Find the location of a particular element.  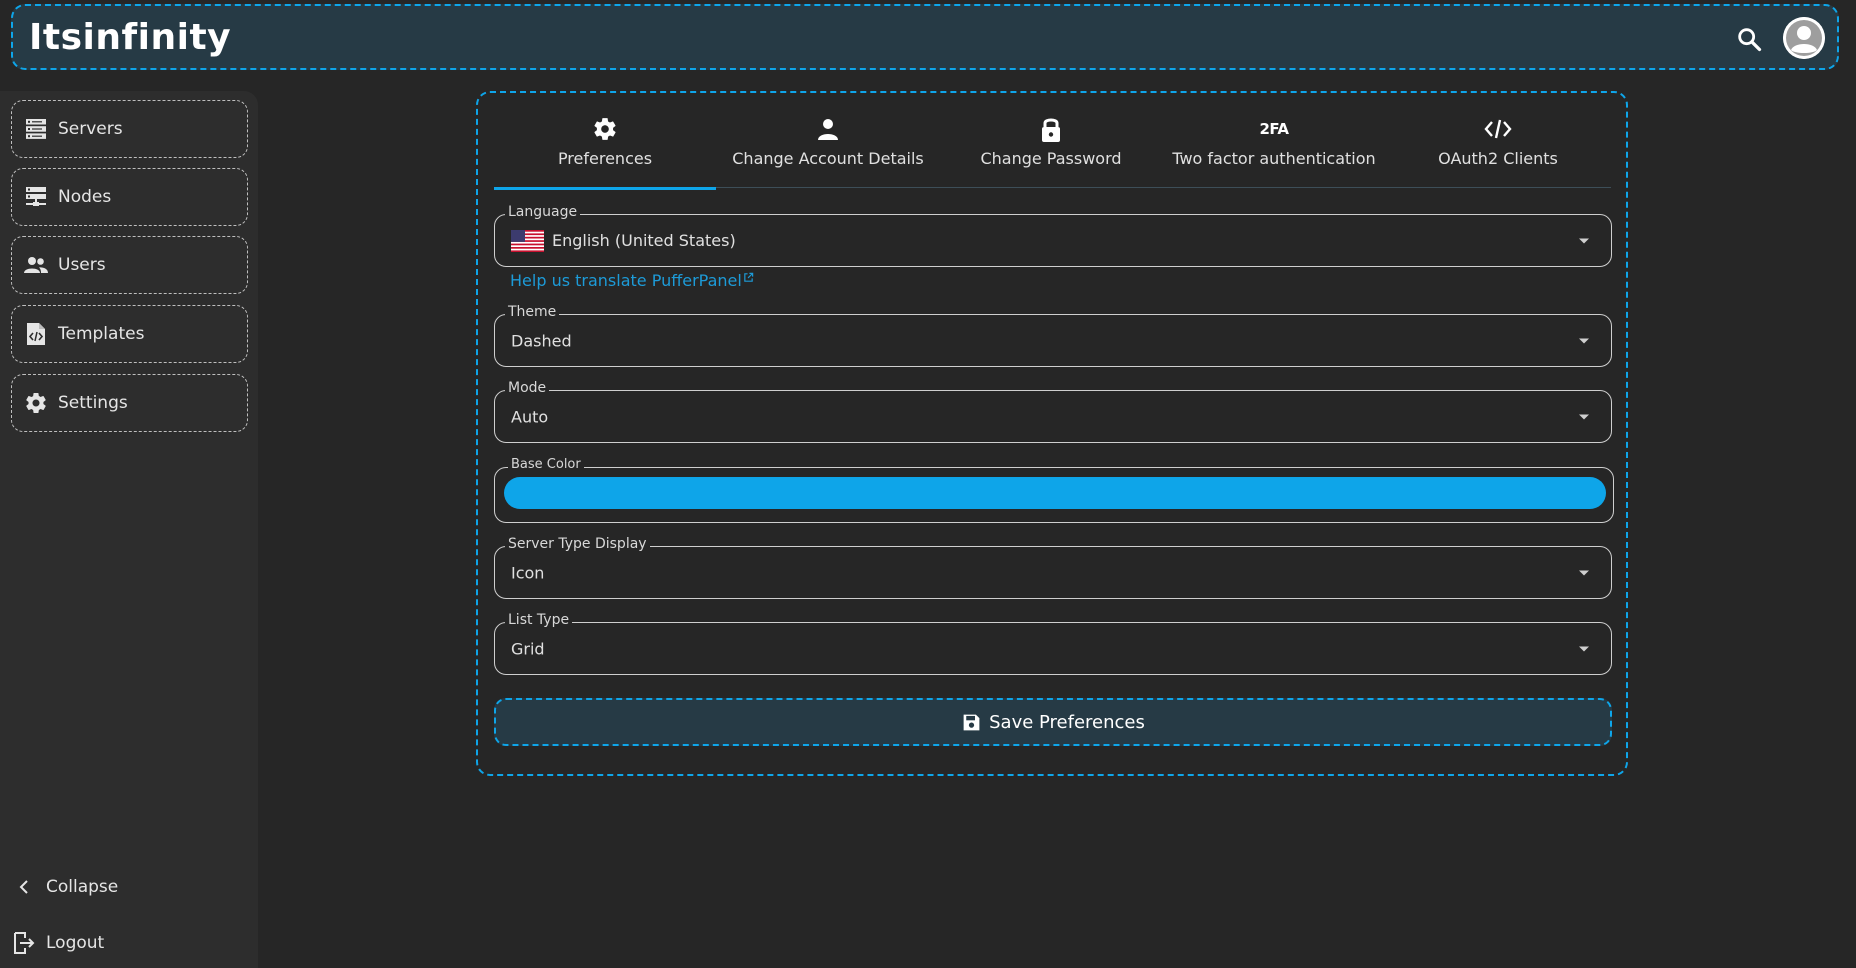

tab-two-factor-authentication: 2FA Two factor authentication is located at coordinates (1274, 150).